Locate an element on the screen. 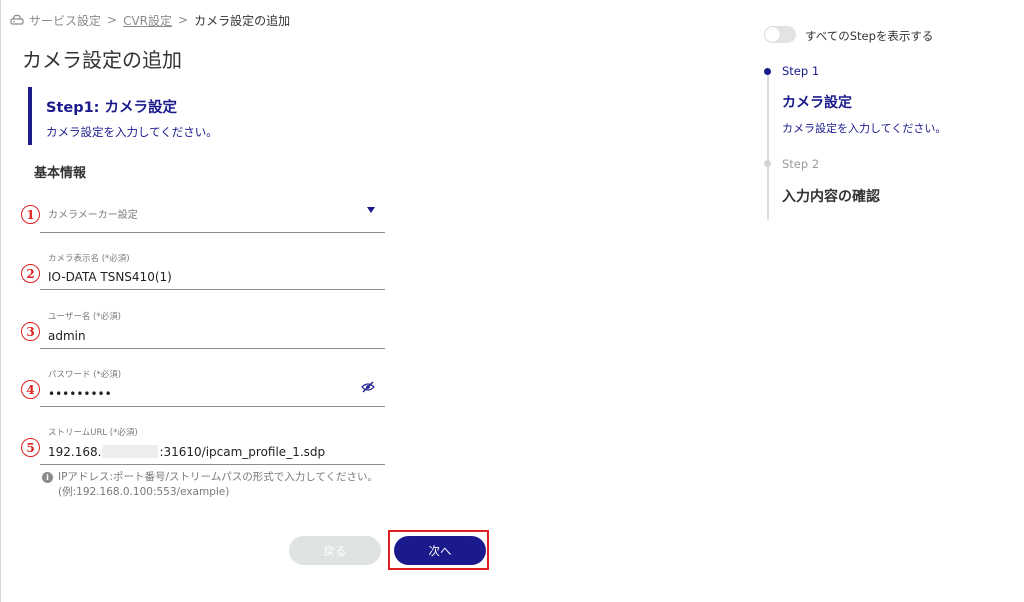 The height and width of the screenshot is (602, 1024). password-field: パスワード (*必須) ••••••••• is located at coordinates (212, 385).